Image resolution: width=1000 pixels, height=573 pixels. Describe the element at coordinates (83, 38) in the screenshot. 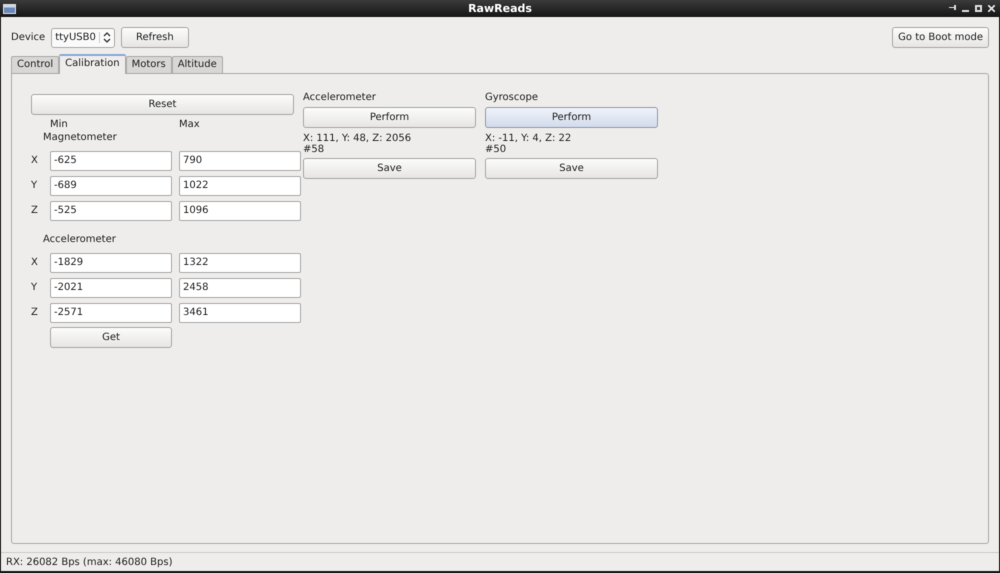

I see `device-dropdown: ttyUSB0` at that location.